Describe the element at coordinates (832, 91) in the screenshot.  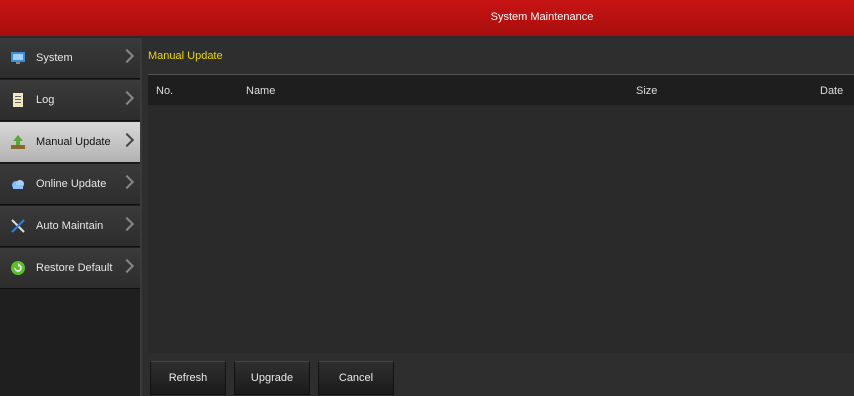
I see `column-date: Date` at that location.